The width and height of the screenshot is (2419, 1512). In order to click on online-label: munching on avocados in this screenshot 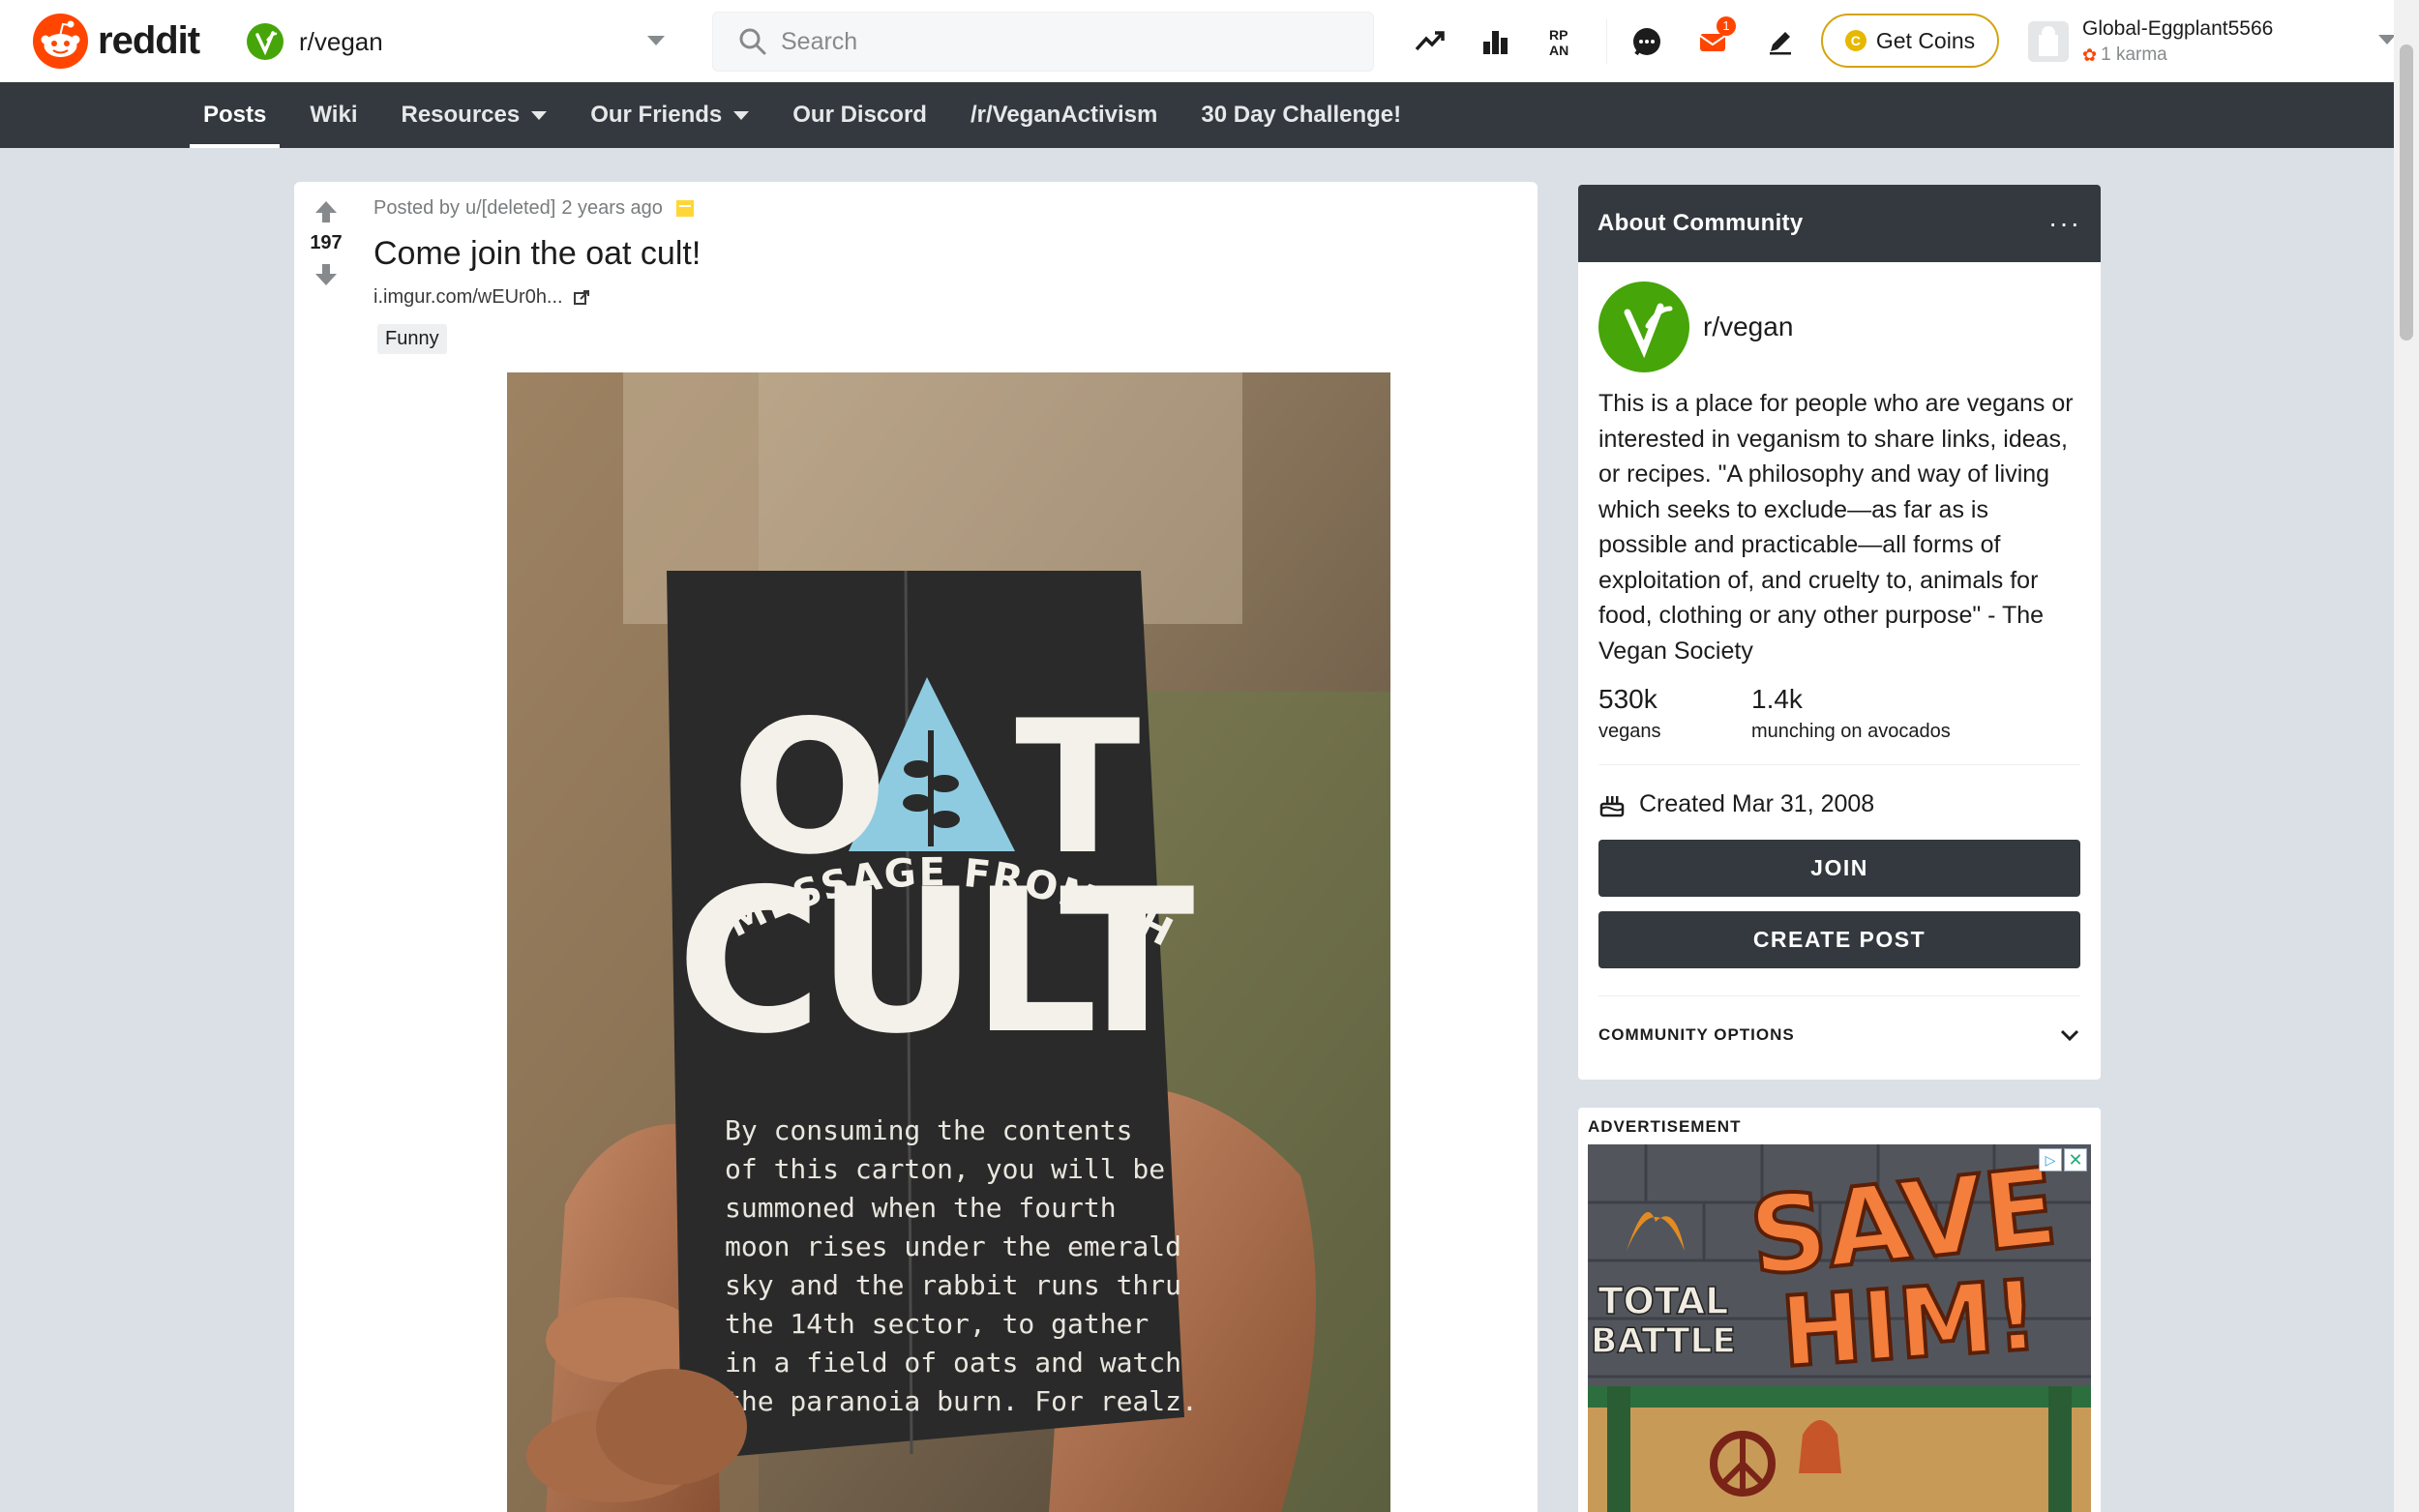, I will do `click(1851, 732)`.